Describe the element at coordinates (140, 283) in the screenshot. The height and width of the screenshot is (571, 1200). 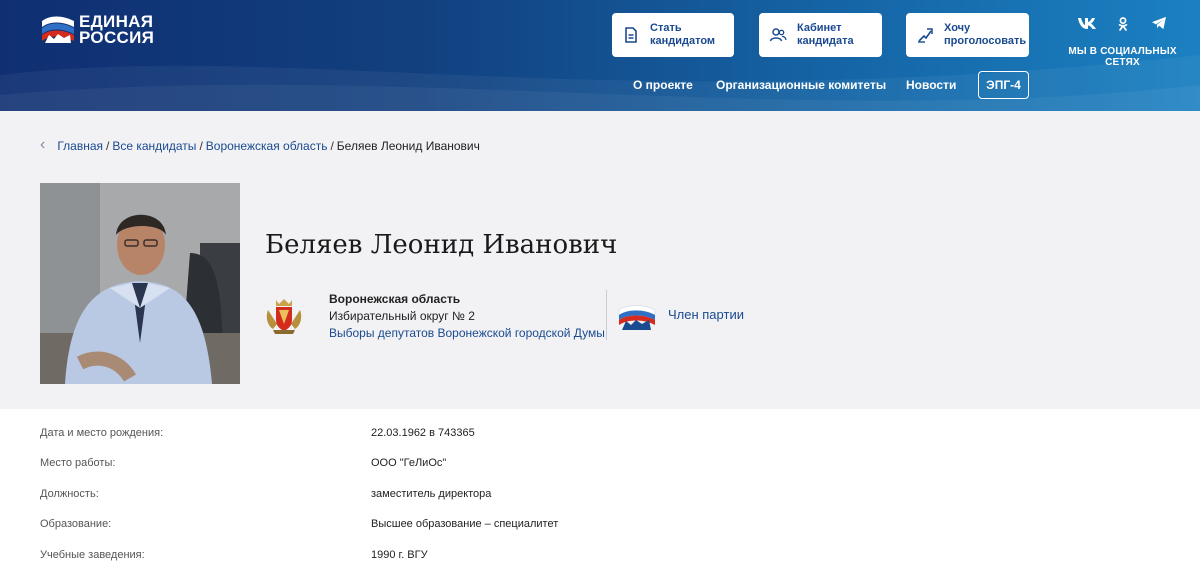
I see `candidate-photo` at that location.